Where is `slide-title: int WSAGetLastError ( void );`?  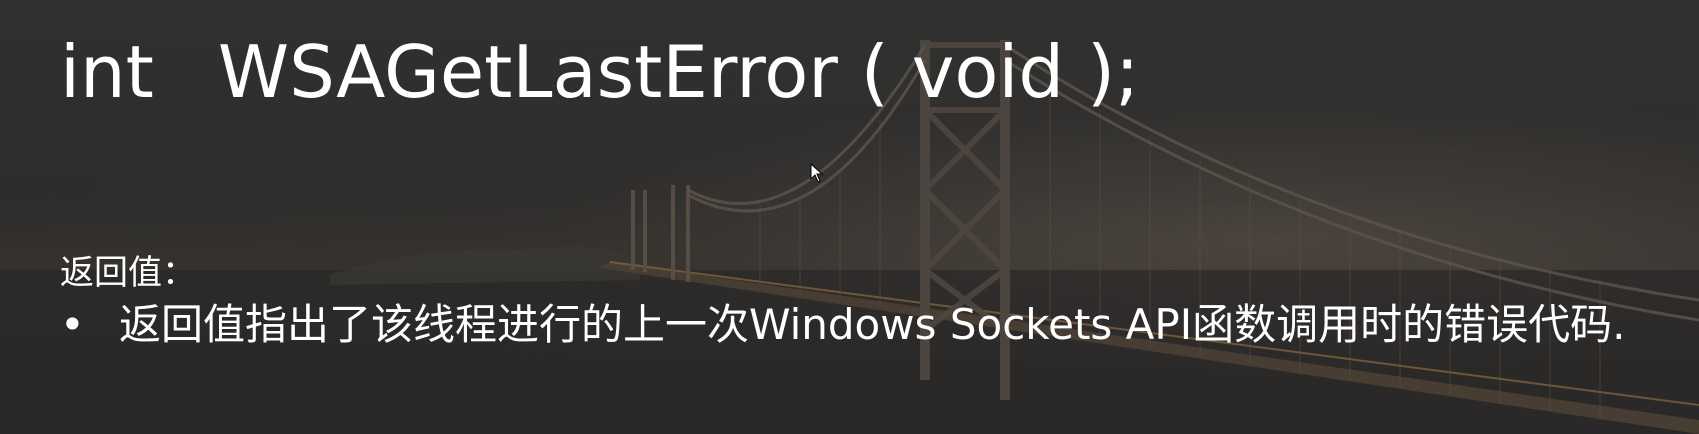
slide-title: int WSAGetLastError ( void ); is located at coordinates (599, 72).